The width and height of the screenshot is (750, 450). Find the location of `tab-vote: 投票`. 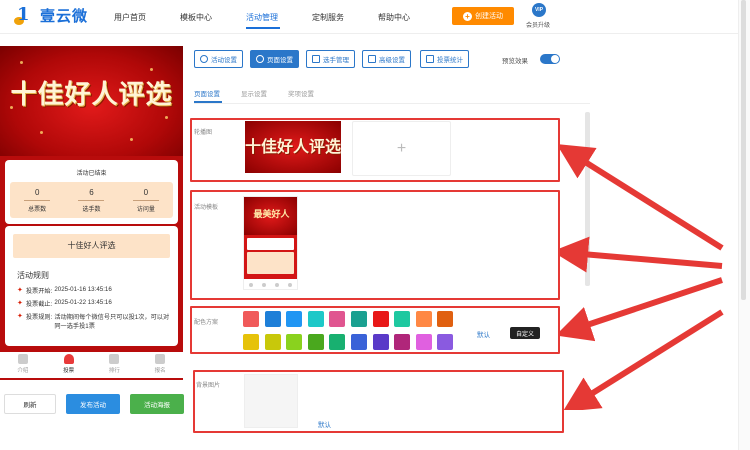

tab-vote: 投票 is located at coordinates (69, 365).